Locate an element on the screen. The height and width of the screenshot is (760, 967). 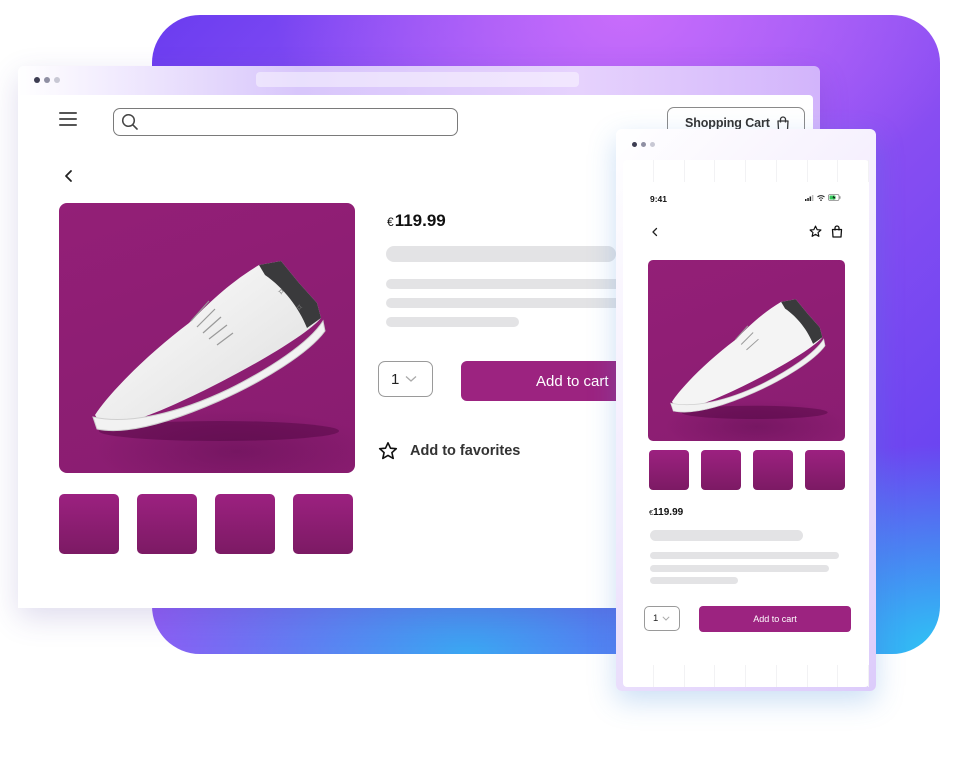
sneaker-image: ✧✧ is located at coordinates (215, 351).